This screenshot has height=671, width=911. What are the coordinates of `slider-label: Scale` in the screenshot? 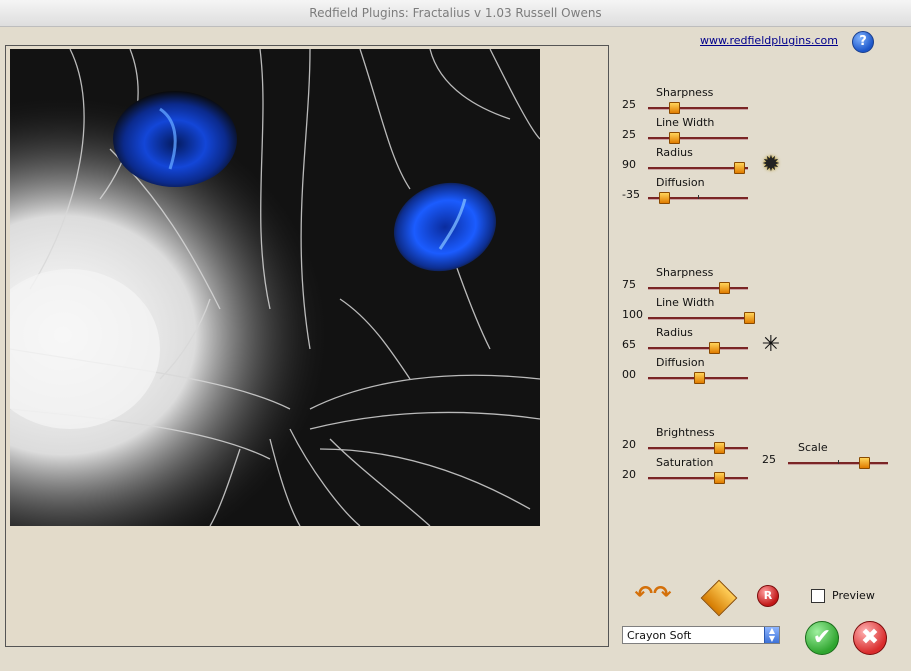 It's located at (813, 447).